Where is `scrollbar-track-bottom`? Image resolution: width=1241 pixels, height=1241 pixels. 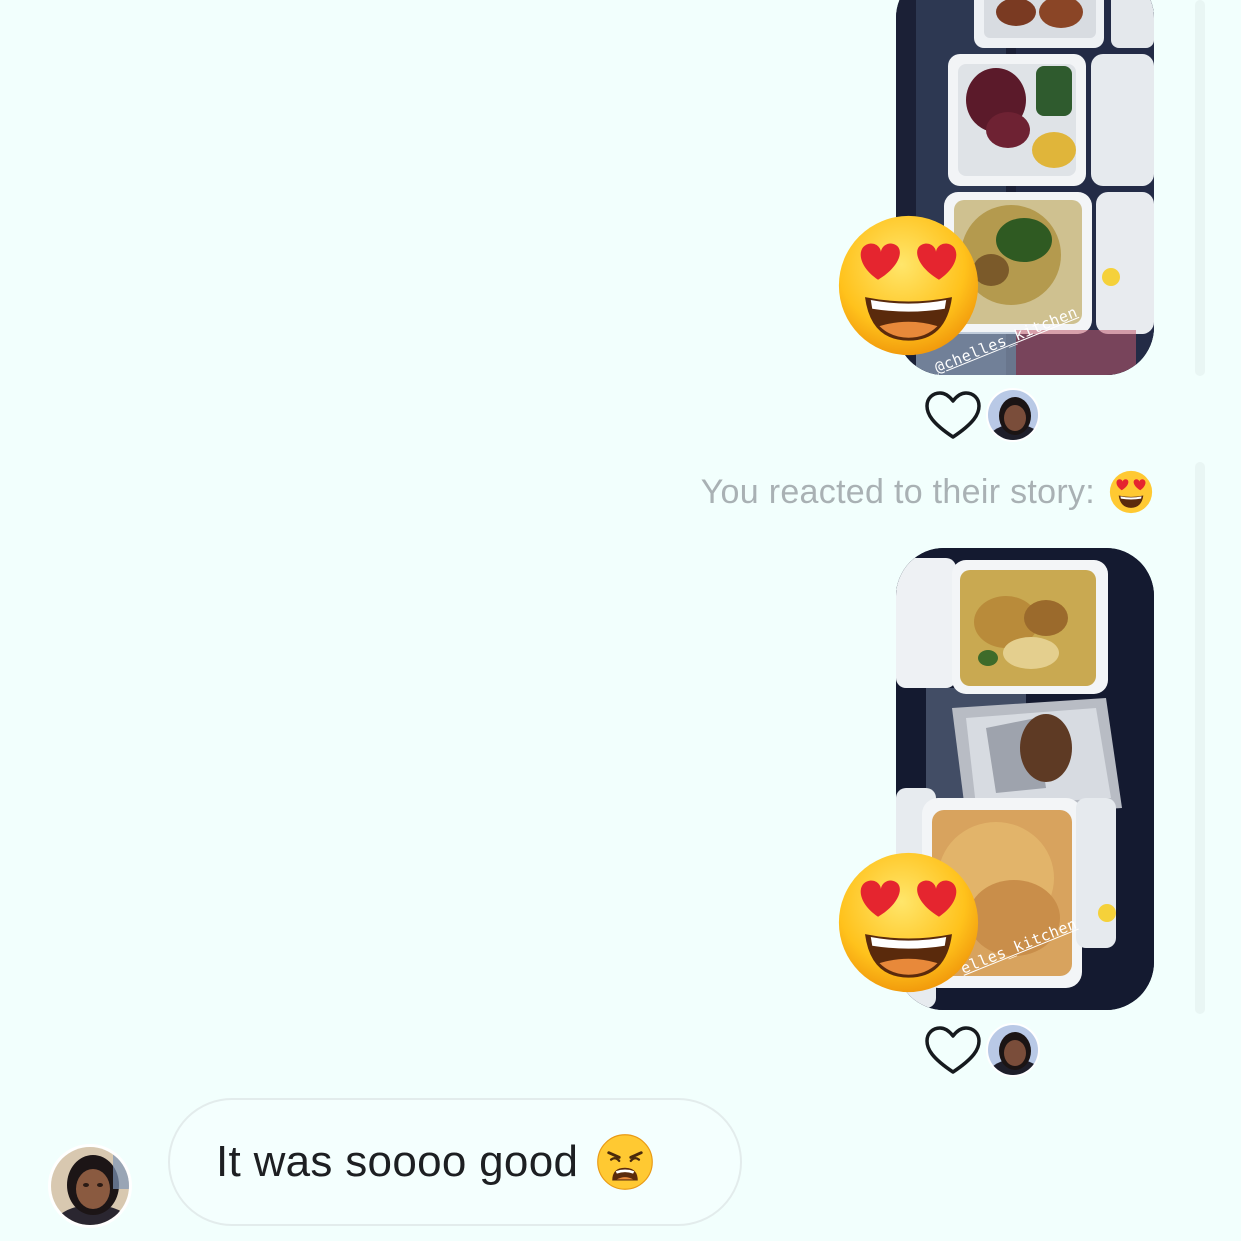 scrollbar-track-bottom is located at coordinates (1200, 738).